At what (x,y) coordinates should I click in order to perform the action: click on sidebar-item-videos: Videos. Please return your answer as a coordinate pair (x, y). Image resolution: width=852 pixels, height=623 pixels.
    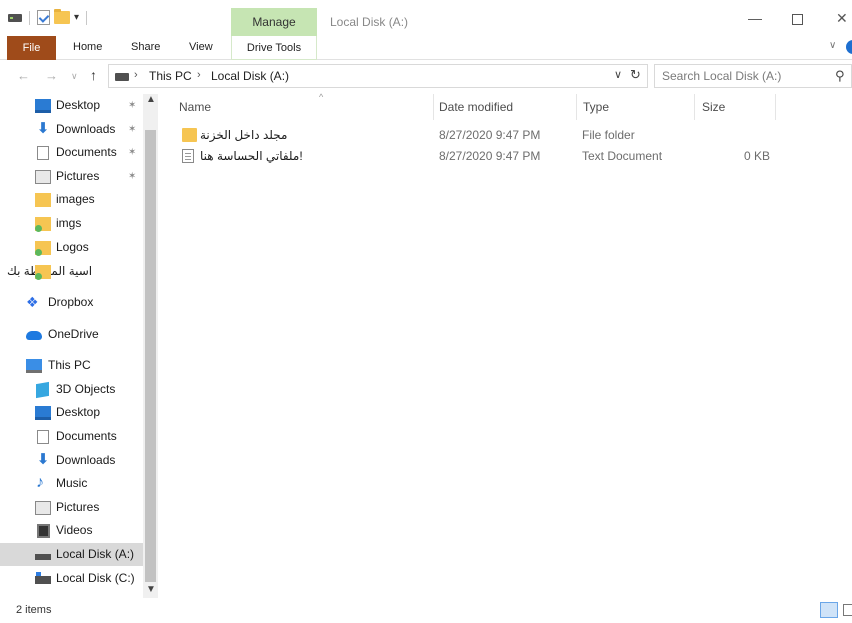
    Looking at the image, I should click on (71, 530).